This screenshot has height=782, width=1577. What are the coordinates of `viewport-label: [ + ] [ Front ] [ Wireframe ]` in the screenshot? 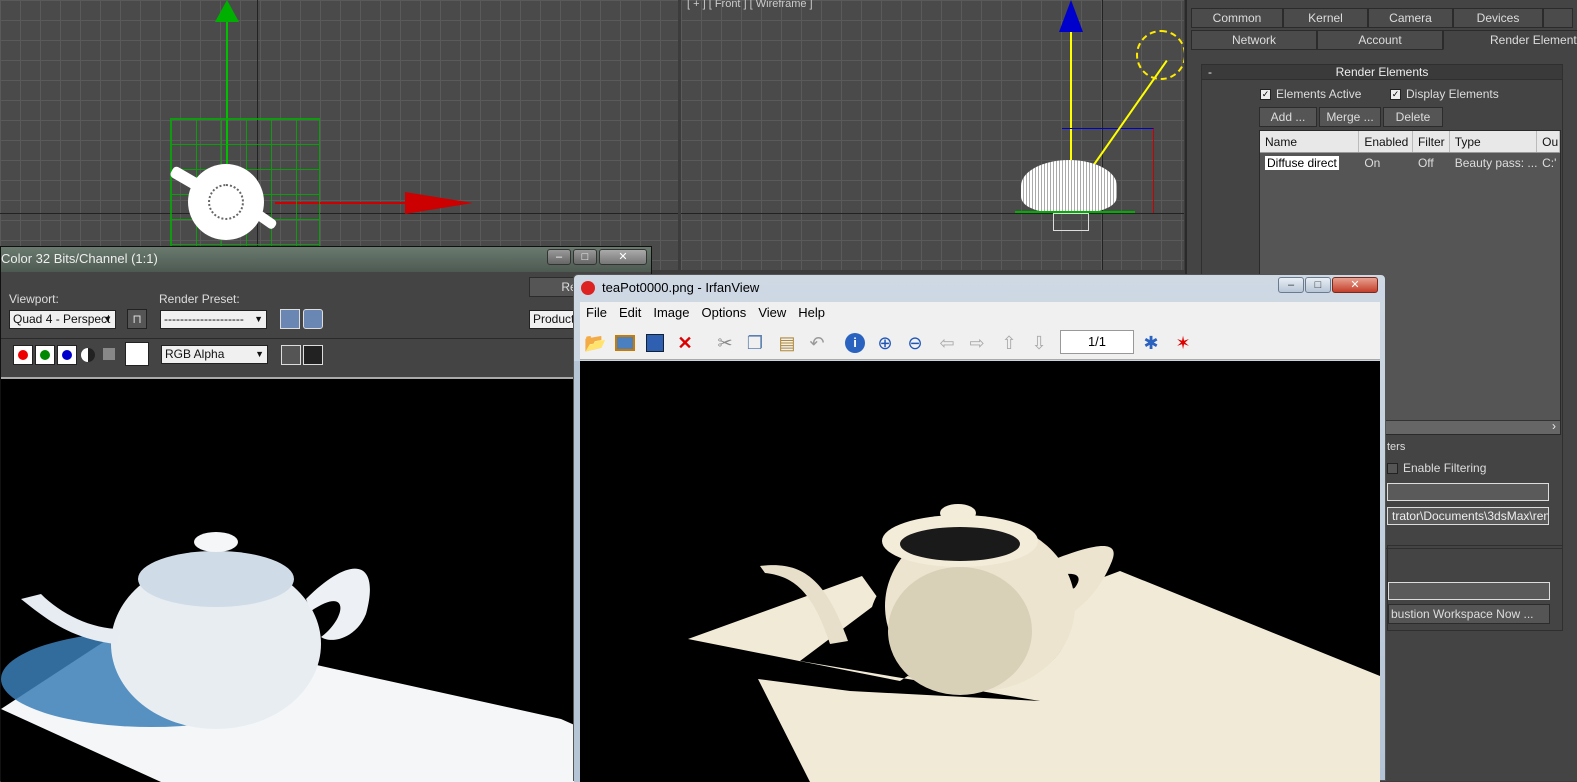 It's located at (750, 5).